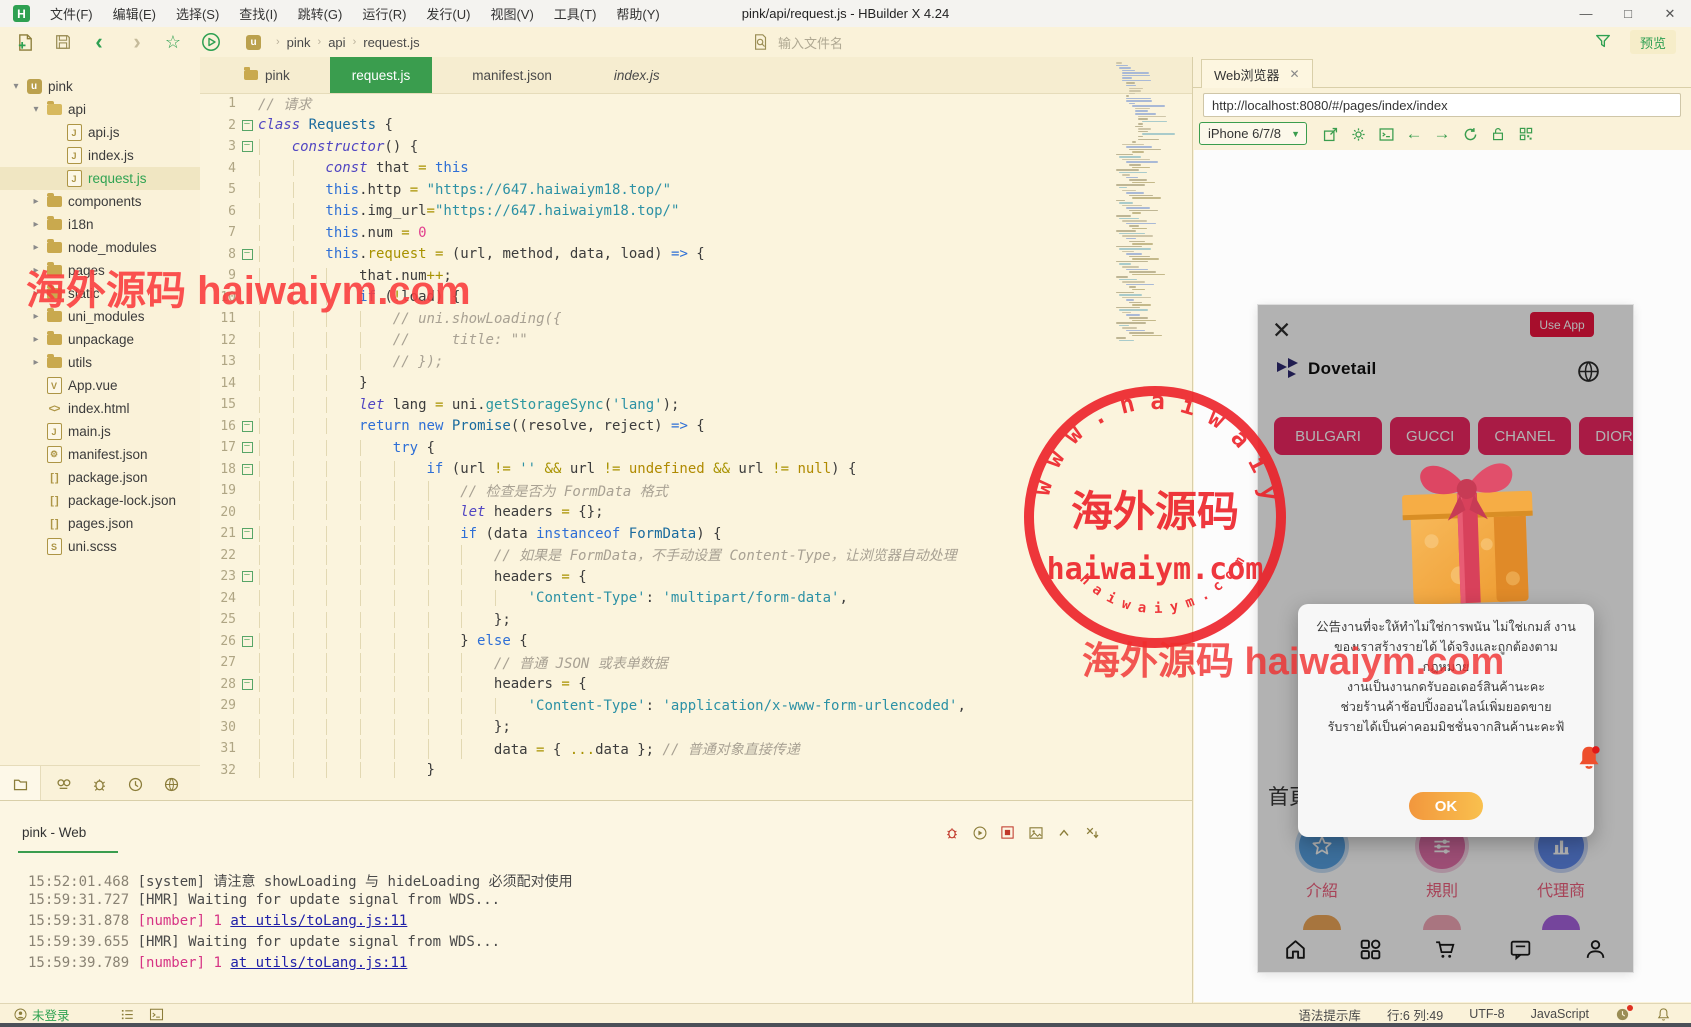 This screenshot has height=1027, width=1691. I want to click on browser-tab: Web浏览器 ✕, so click(1257, 73).